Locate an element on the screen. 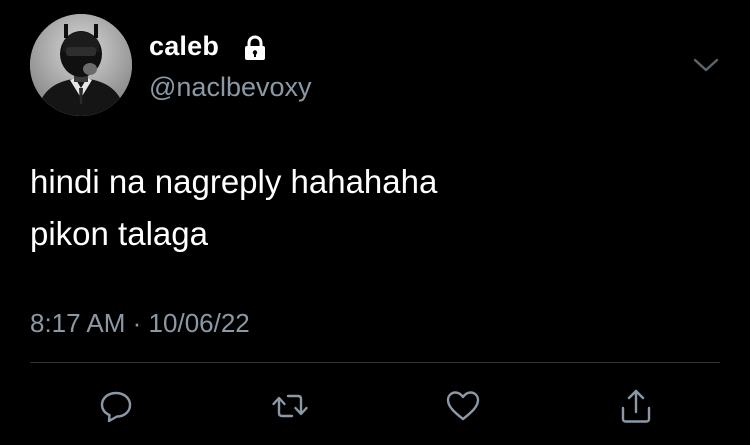  retweet-button is located at coordinates (290, 406).